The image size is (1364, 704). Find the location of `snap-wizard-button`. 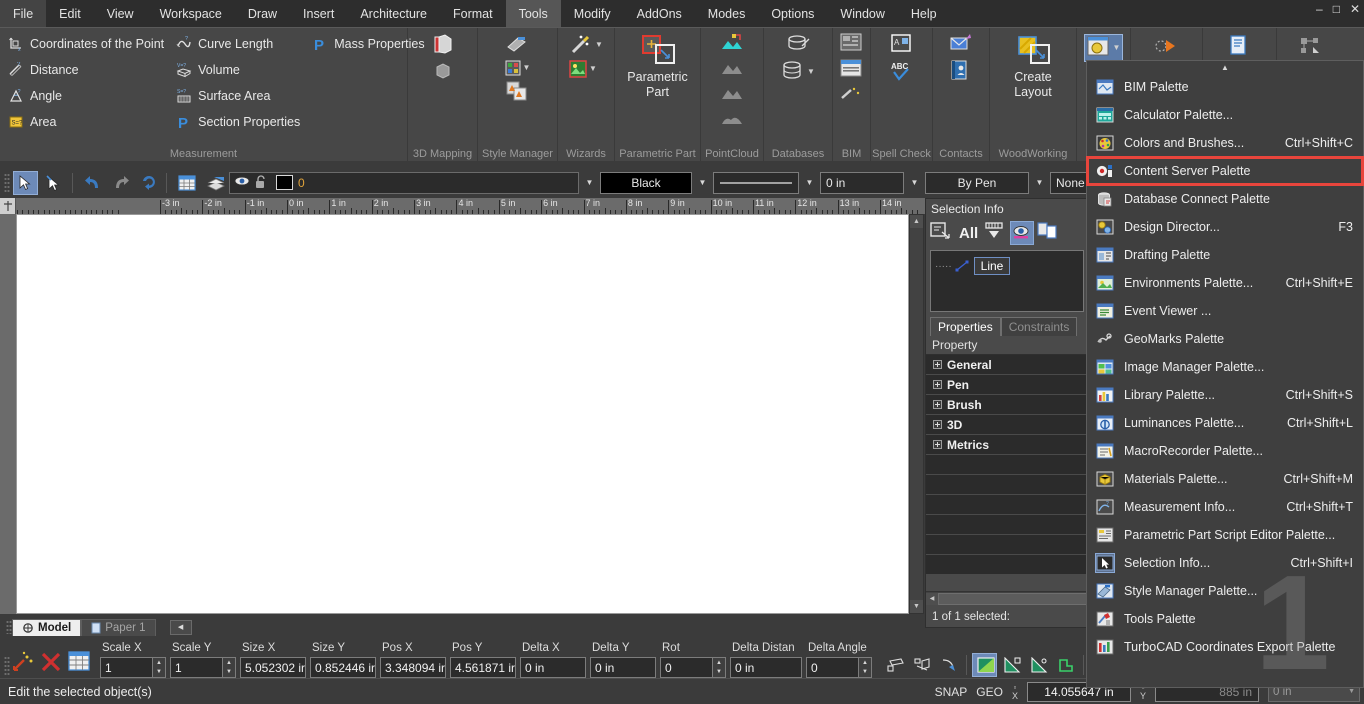

snap-wizard-button is located at coordinates (24, 663).